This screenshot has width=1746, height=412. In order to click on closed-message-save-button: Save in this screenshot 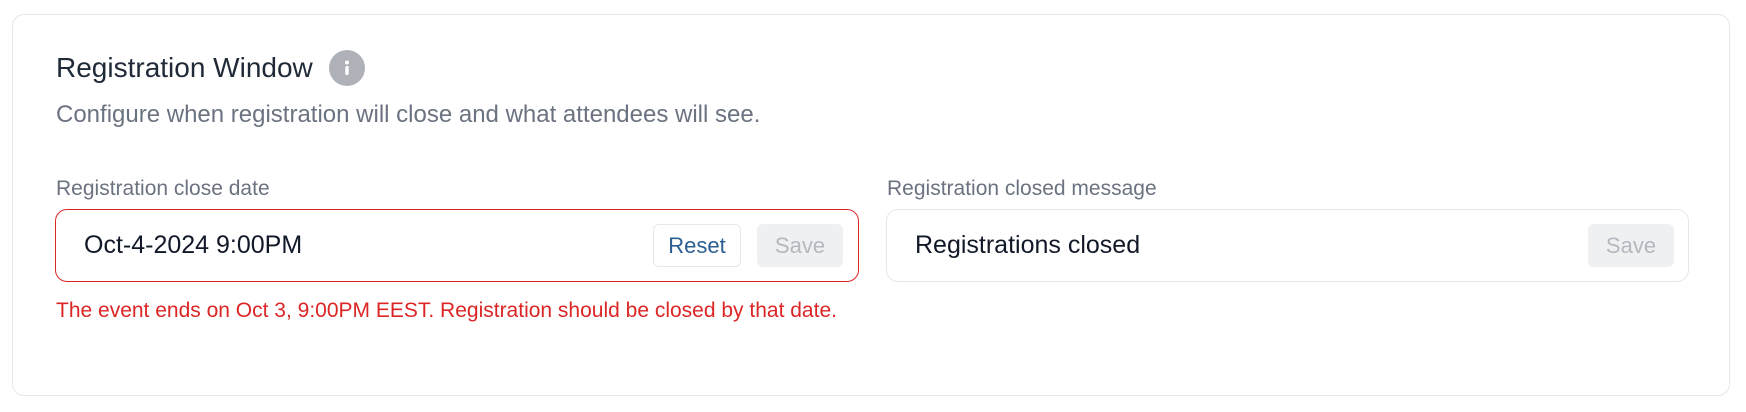, I will do `click(1631, 245)`.